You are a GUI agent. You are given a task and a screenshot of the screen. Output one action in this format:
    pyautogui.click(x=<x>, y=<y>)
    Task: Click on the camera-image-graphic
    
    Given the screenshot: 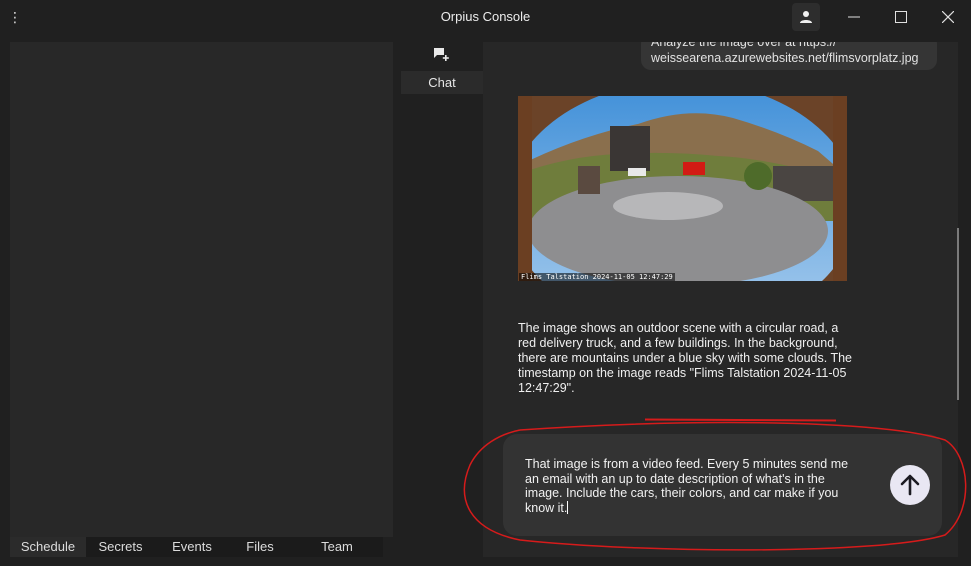 What is the action you would take?
    pyautogui.click(x=682, y=188)
    